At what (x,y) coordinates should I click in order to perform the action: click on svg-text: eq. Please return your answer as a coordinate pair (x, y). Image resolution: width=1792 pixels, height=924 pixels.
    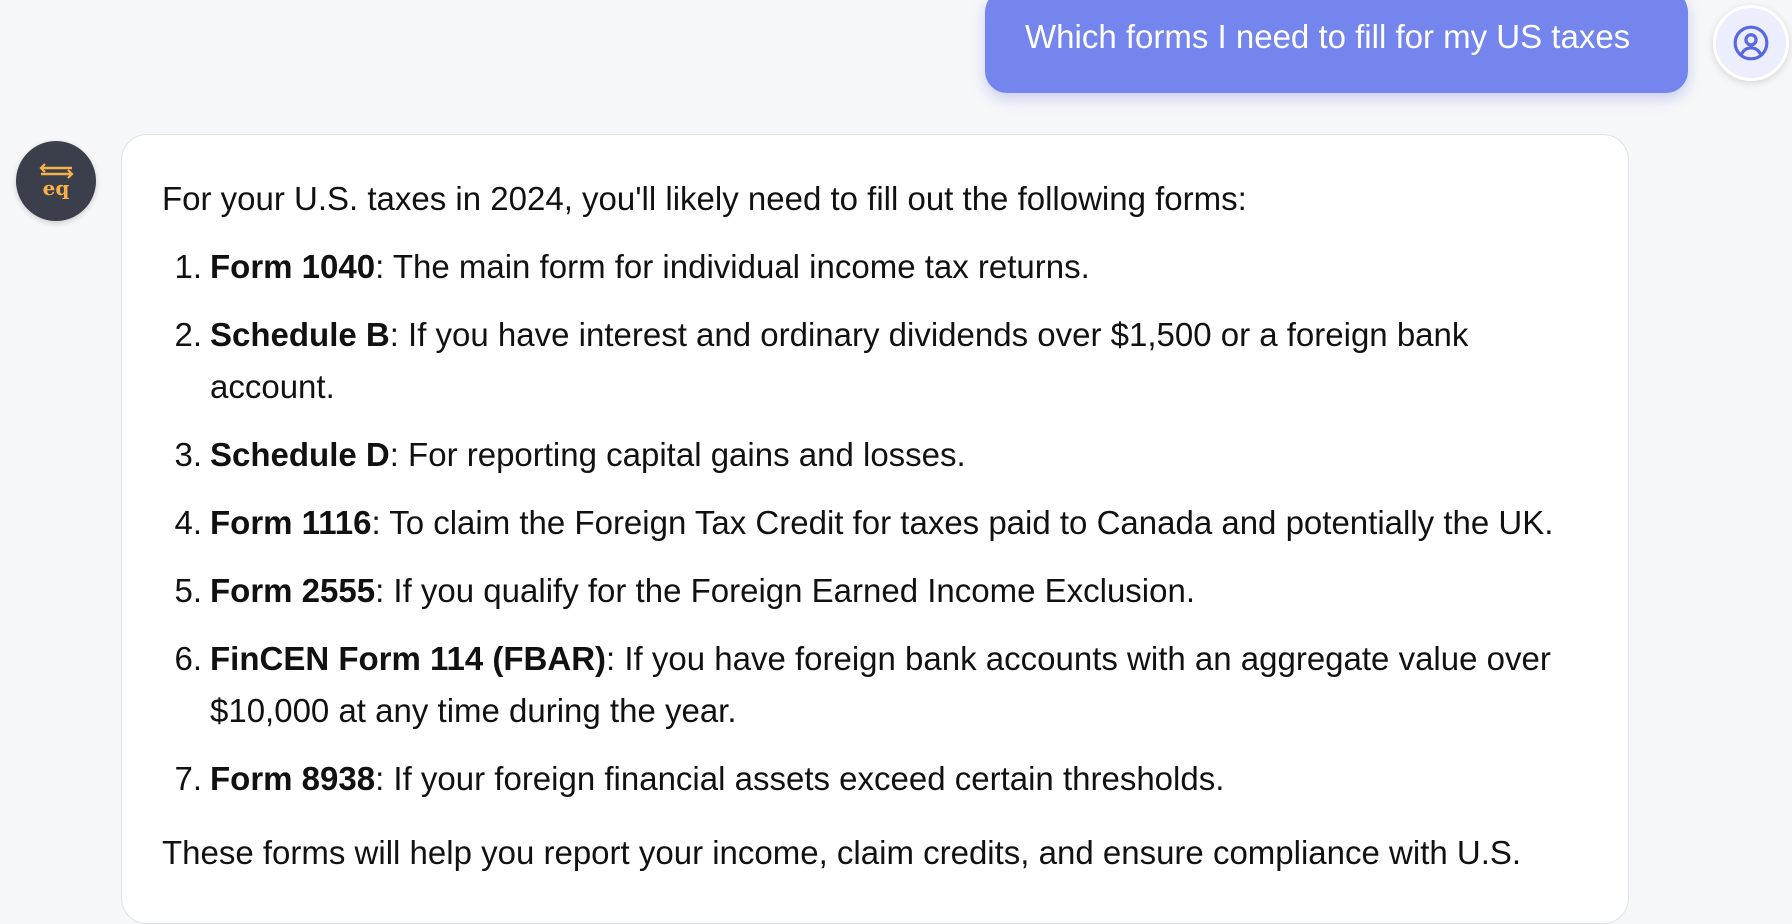
    Looking at the image, I should click on (56, 188).